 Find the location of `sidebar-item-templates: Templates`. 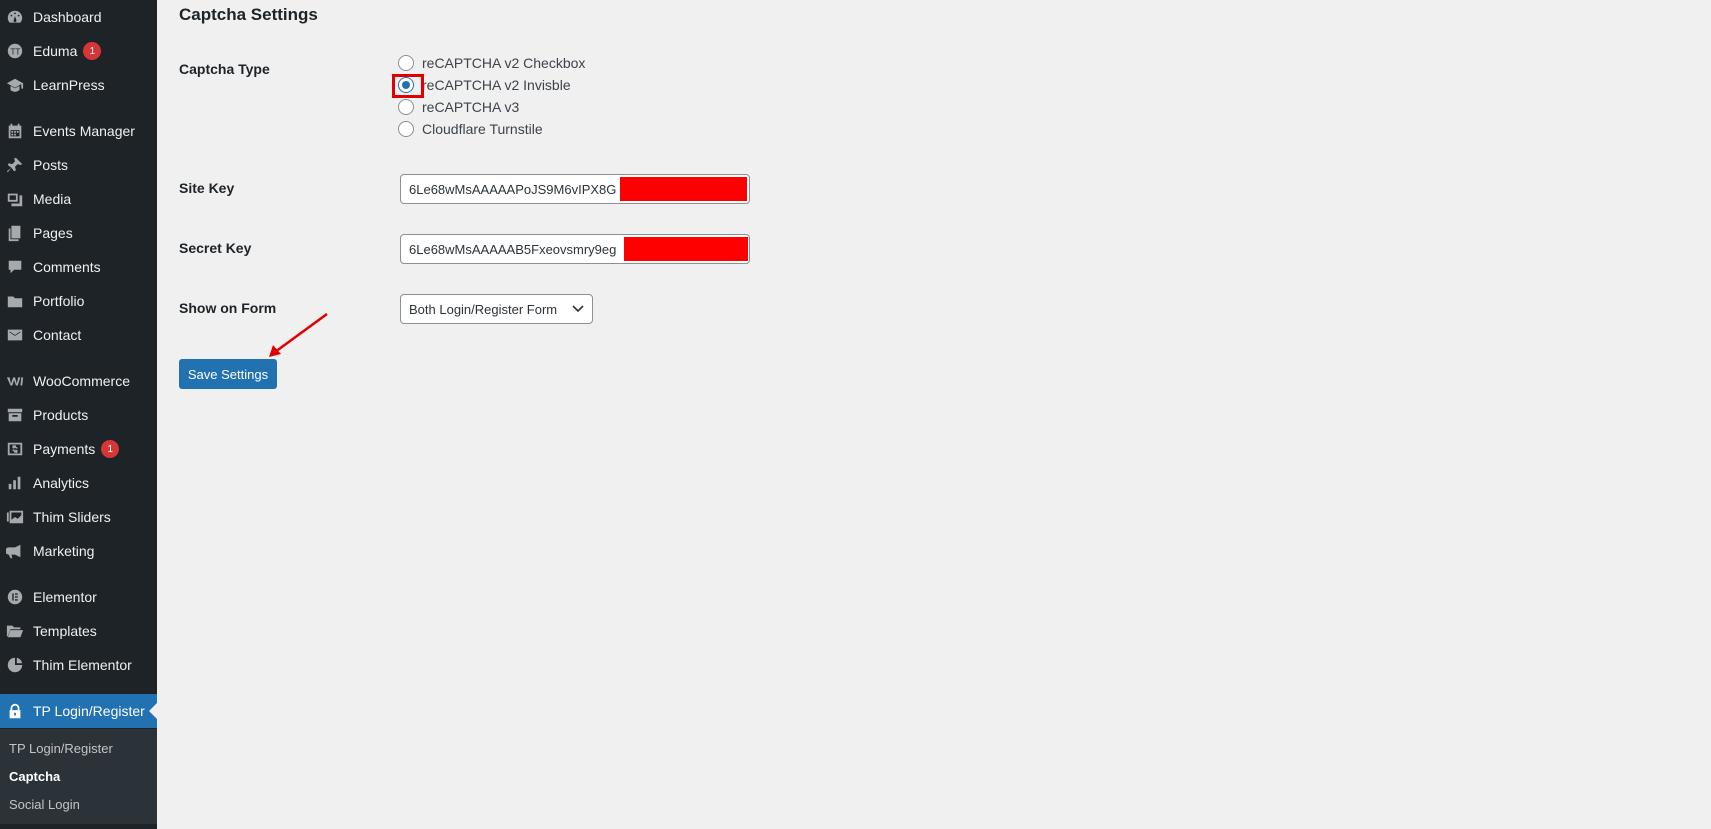

sidebar-item-templates: Templates is located at coordinates (78, 631).